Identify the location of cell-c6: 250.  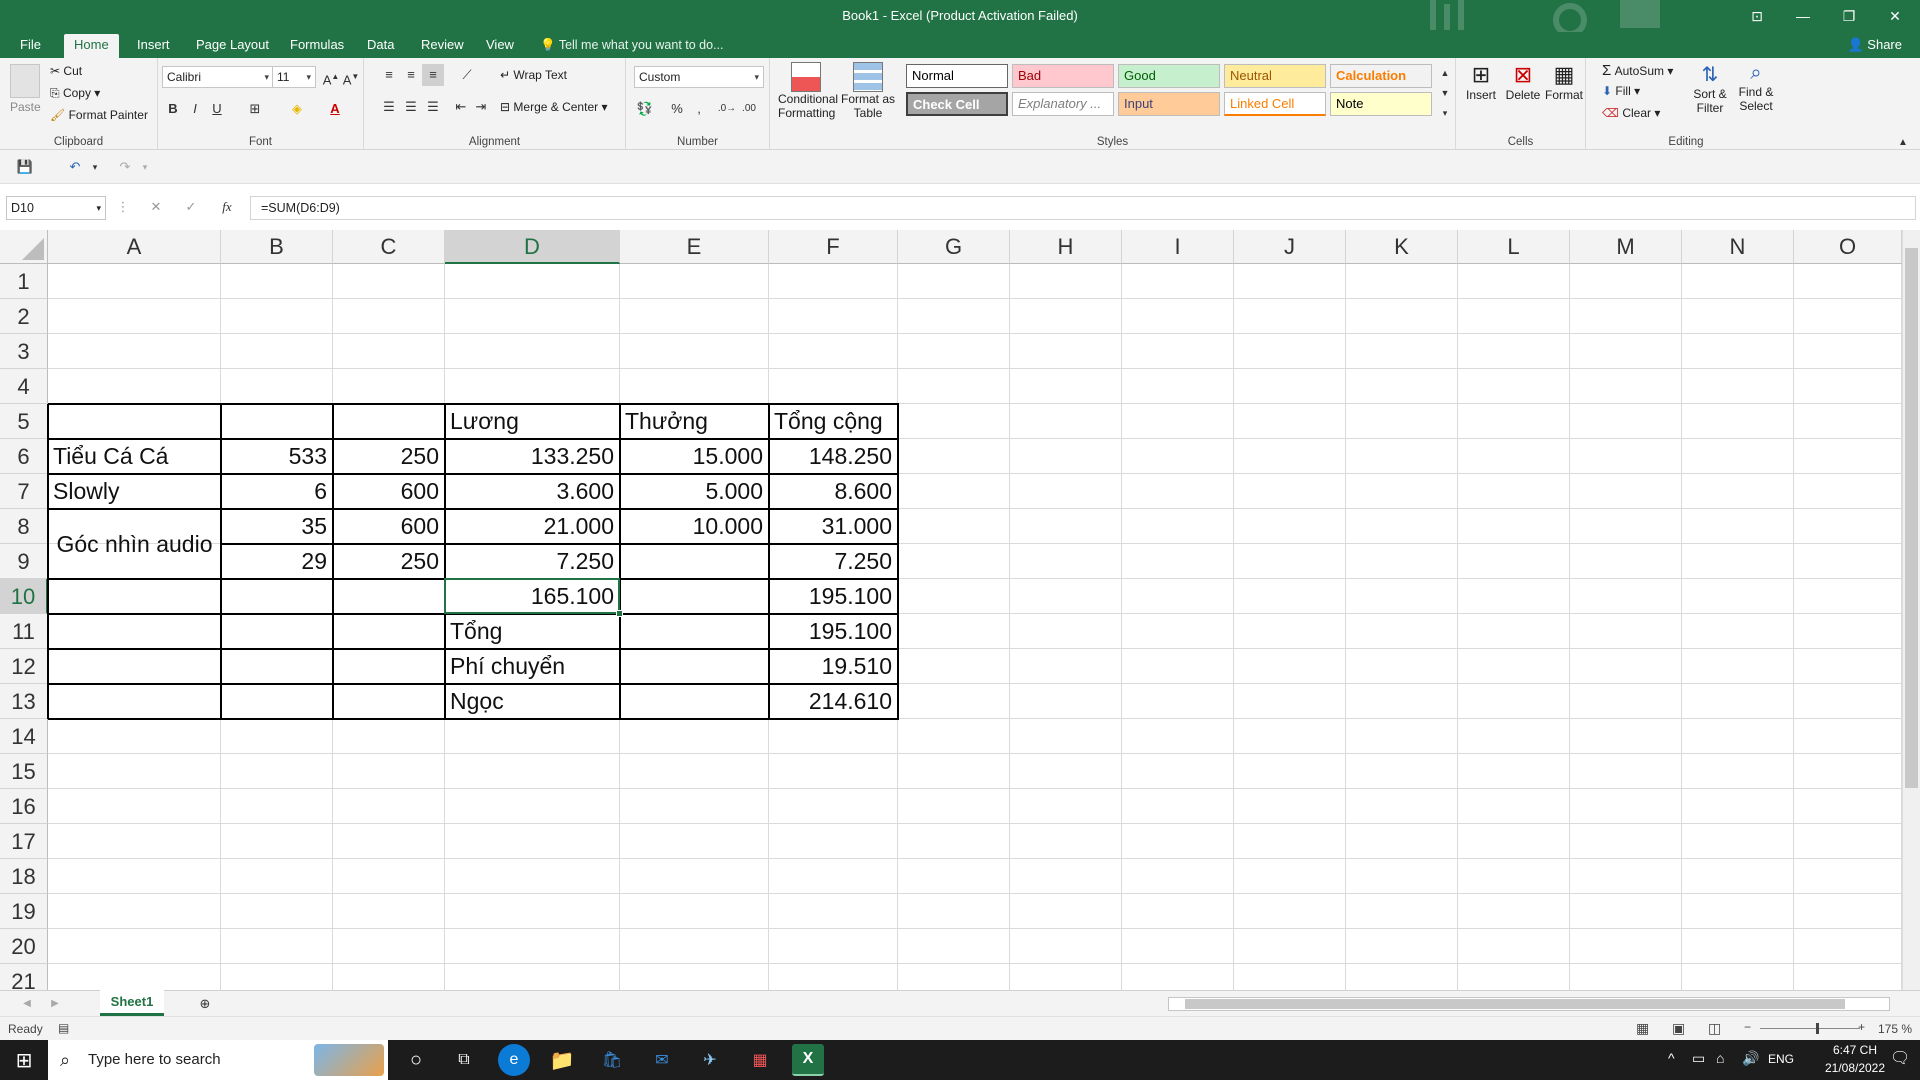
(389, 456).